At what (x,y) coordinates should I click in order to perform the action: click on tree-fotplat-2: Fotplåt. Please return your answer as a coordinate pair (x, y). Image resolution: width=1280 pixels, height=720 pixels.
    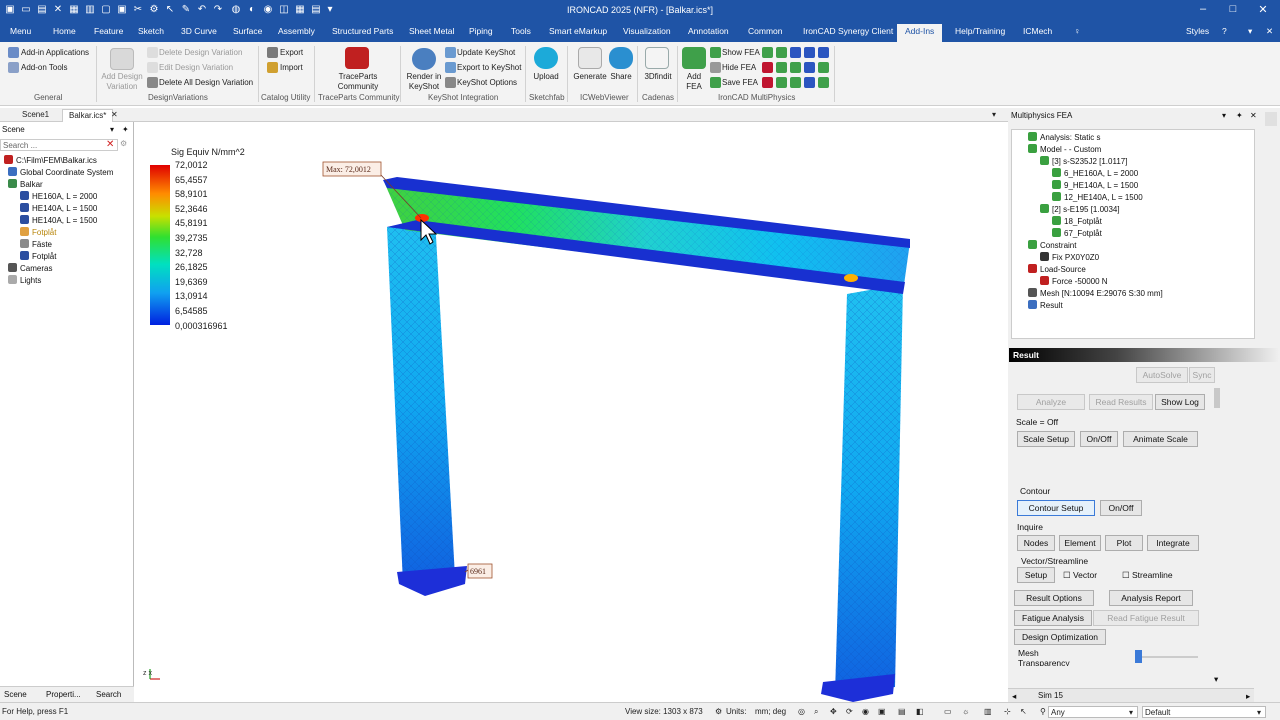
    Looking at the image, I should click on (38, 256).